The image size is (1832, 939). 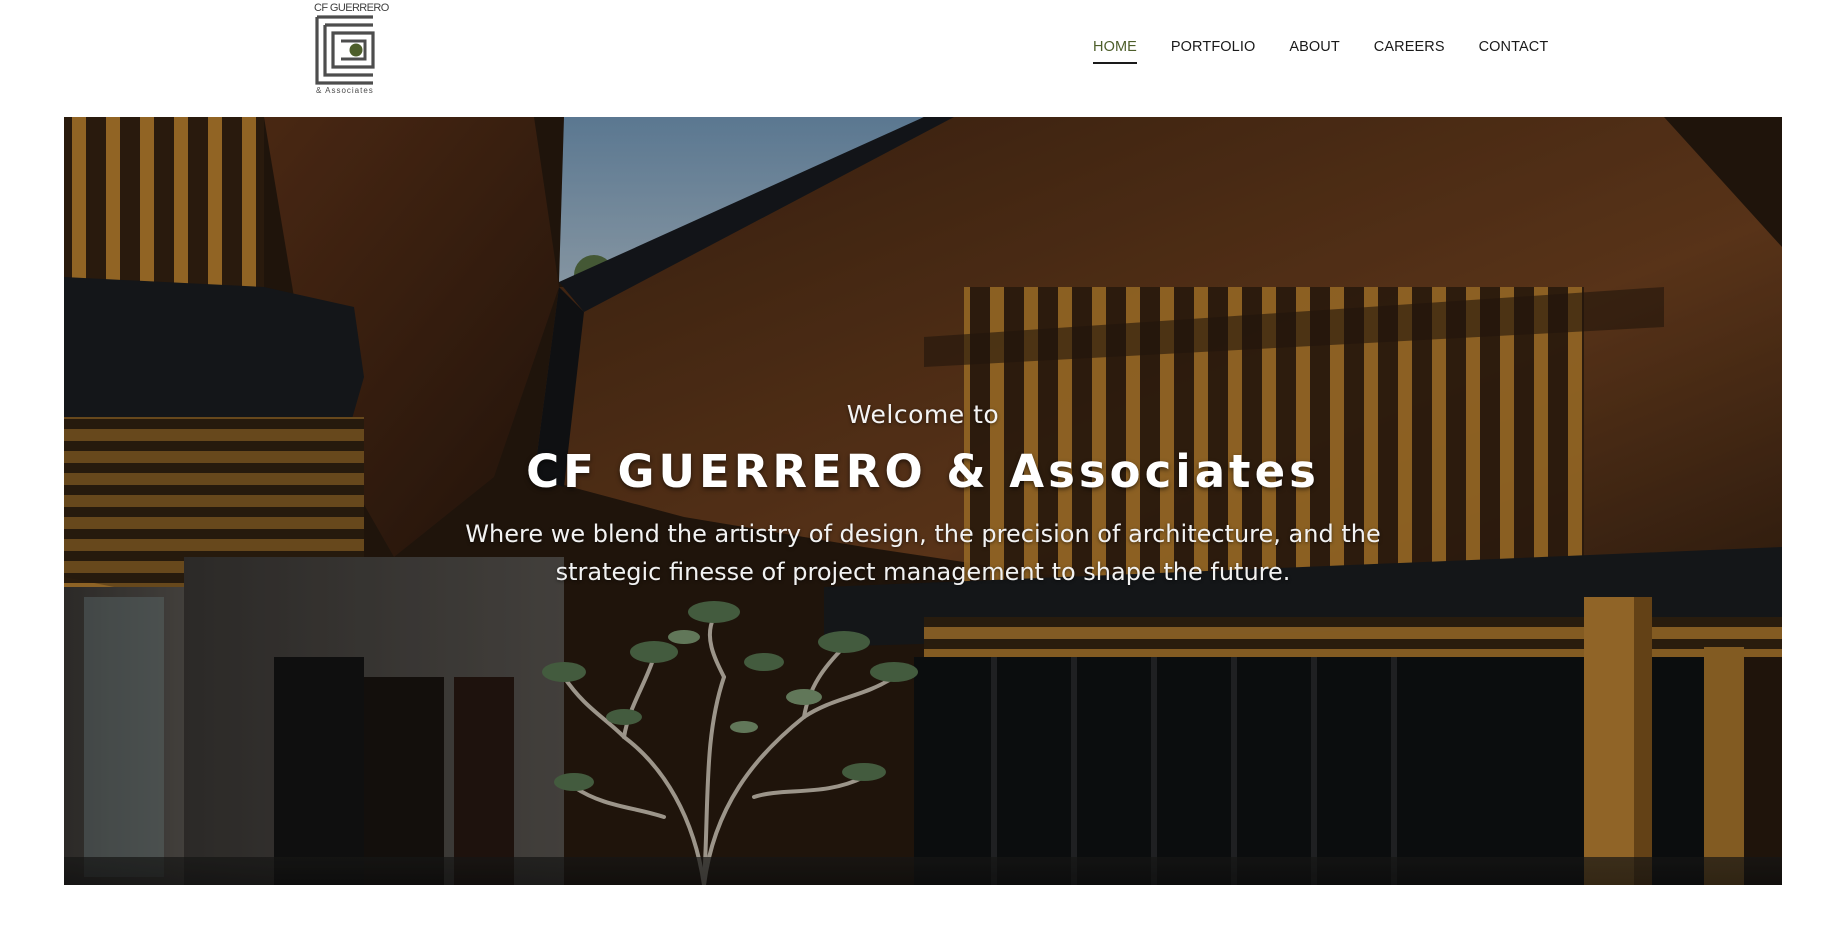 I want to click on nav-careers: CAREERS, so click(x=1409, y=52).